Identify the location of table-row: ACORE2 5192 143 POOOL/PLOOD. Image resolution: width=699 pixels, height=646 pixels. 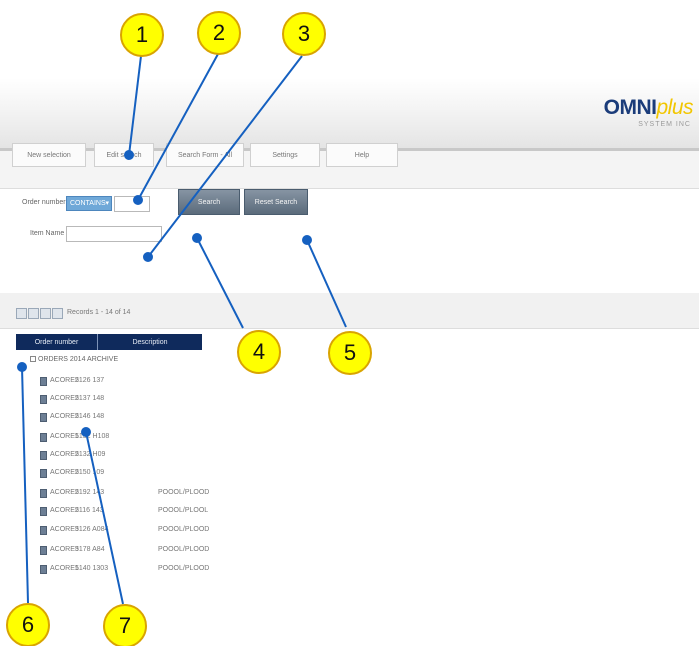
(135, 495).